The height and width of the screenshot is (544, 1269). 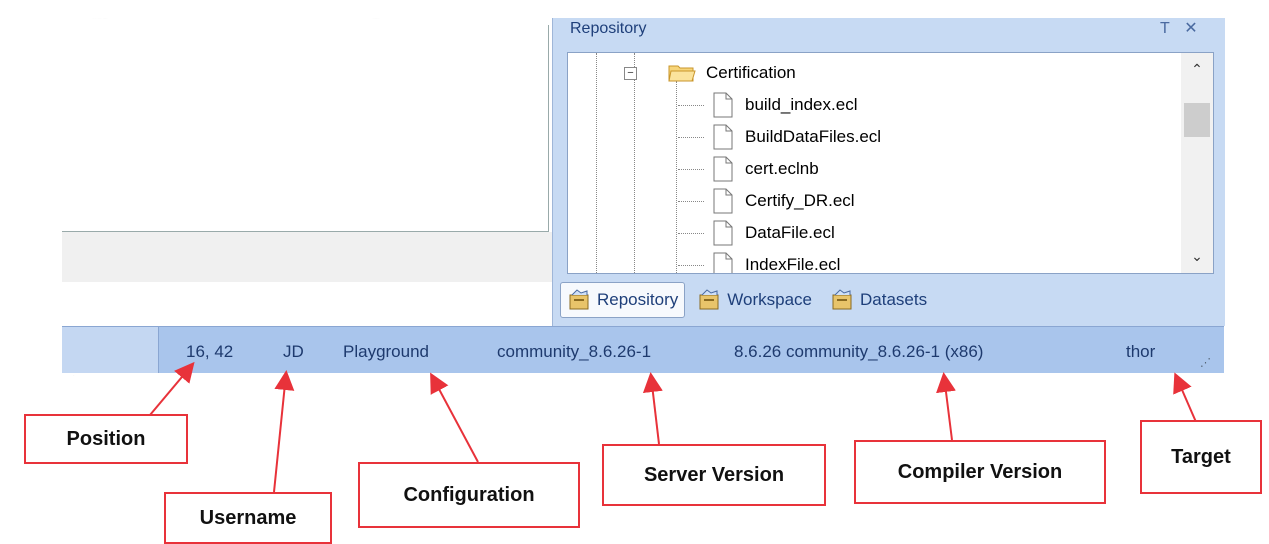 What do you see at coordinates (172, 388) in the screenshot?
I see `arrow-position` at bounding box center [172, 388].